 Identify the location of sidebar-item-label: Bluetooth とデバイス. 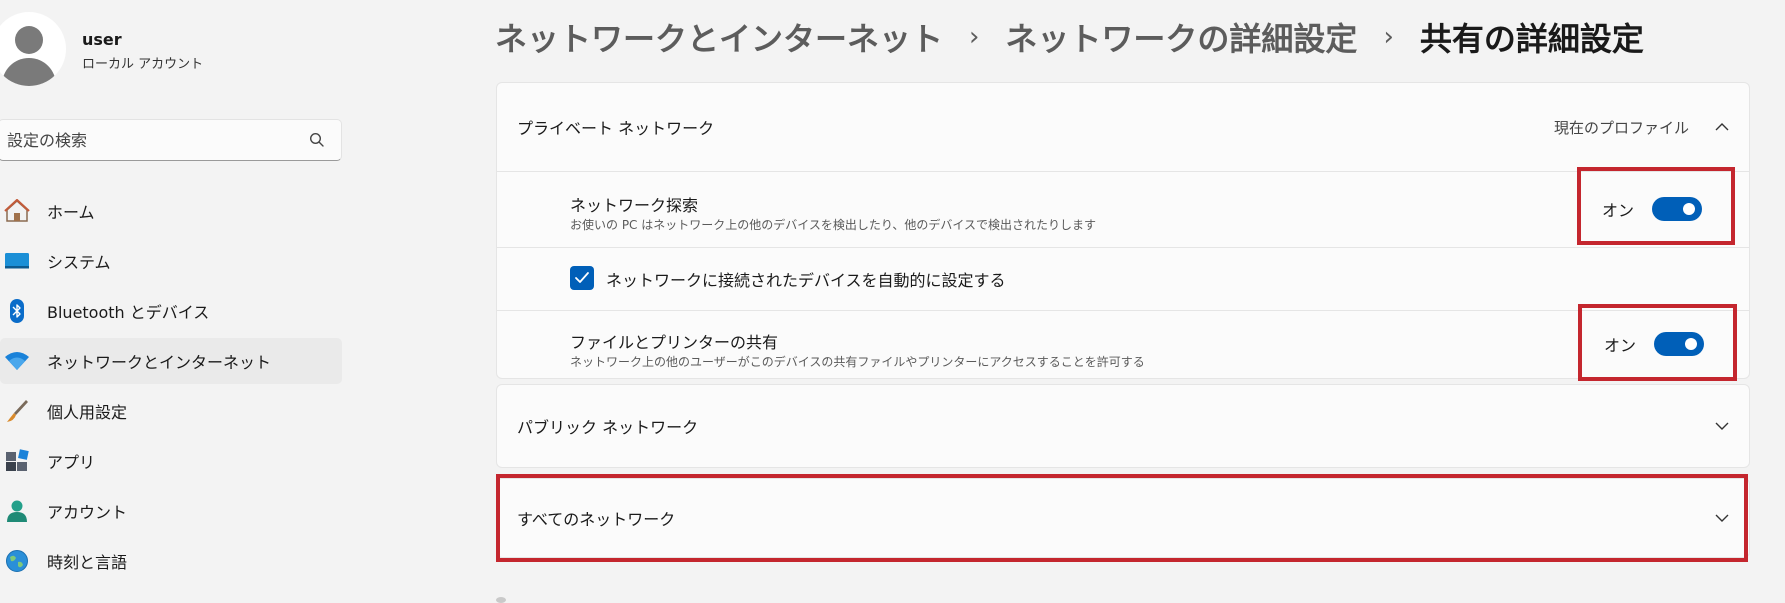
(128, 312).